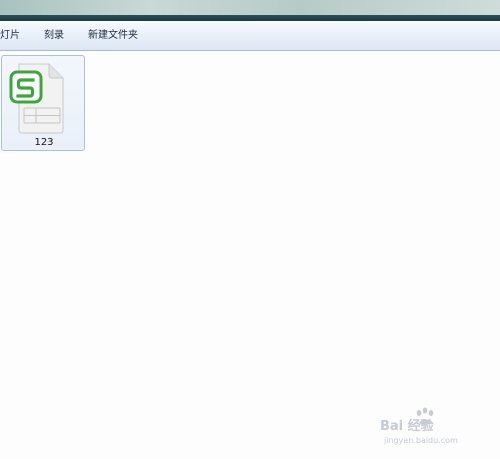 The height and width of the screenshot is (459, 500). Describe the element at coordinates (250, 10) in the screenshot. I see `window-title-strip` at that location.